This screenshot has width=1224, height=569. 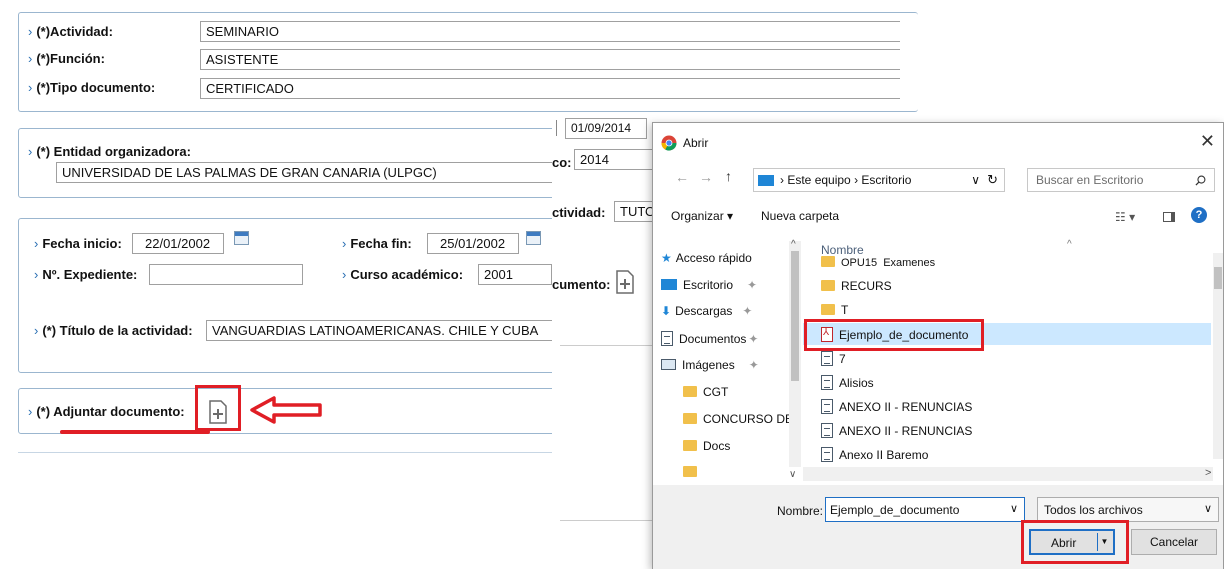 What do you see at coordinates (135, 432) in the screenshot?
I see `adjuntar-underline` at bounding box center [135, 432].